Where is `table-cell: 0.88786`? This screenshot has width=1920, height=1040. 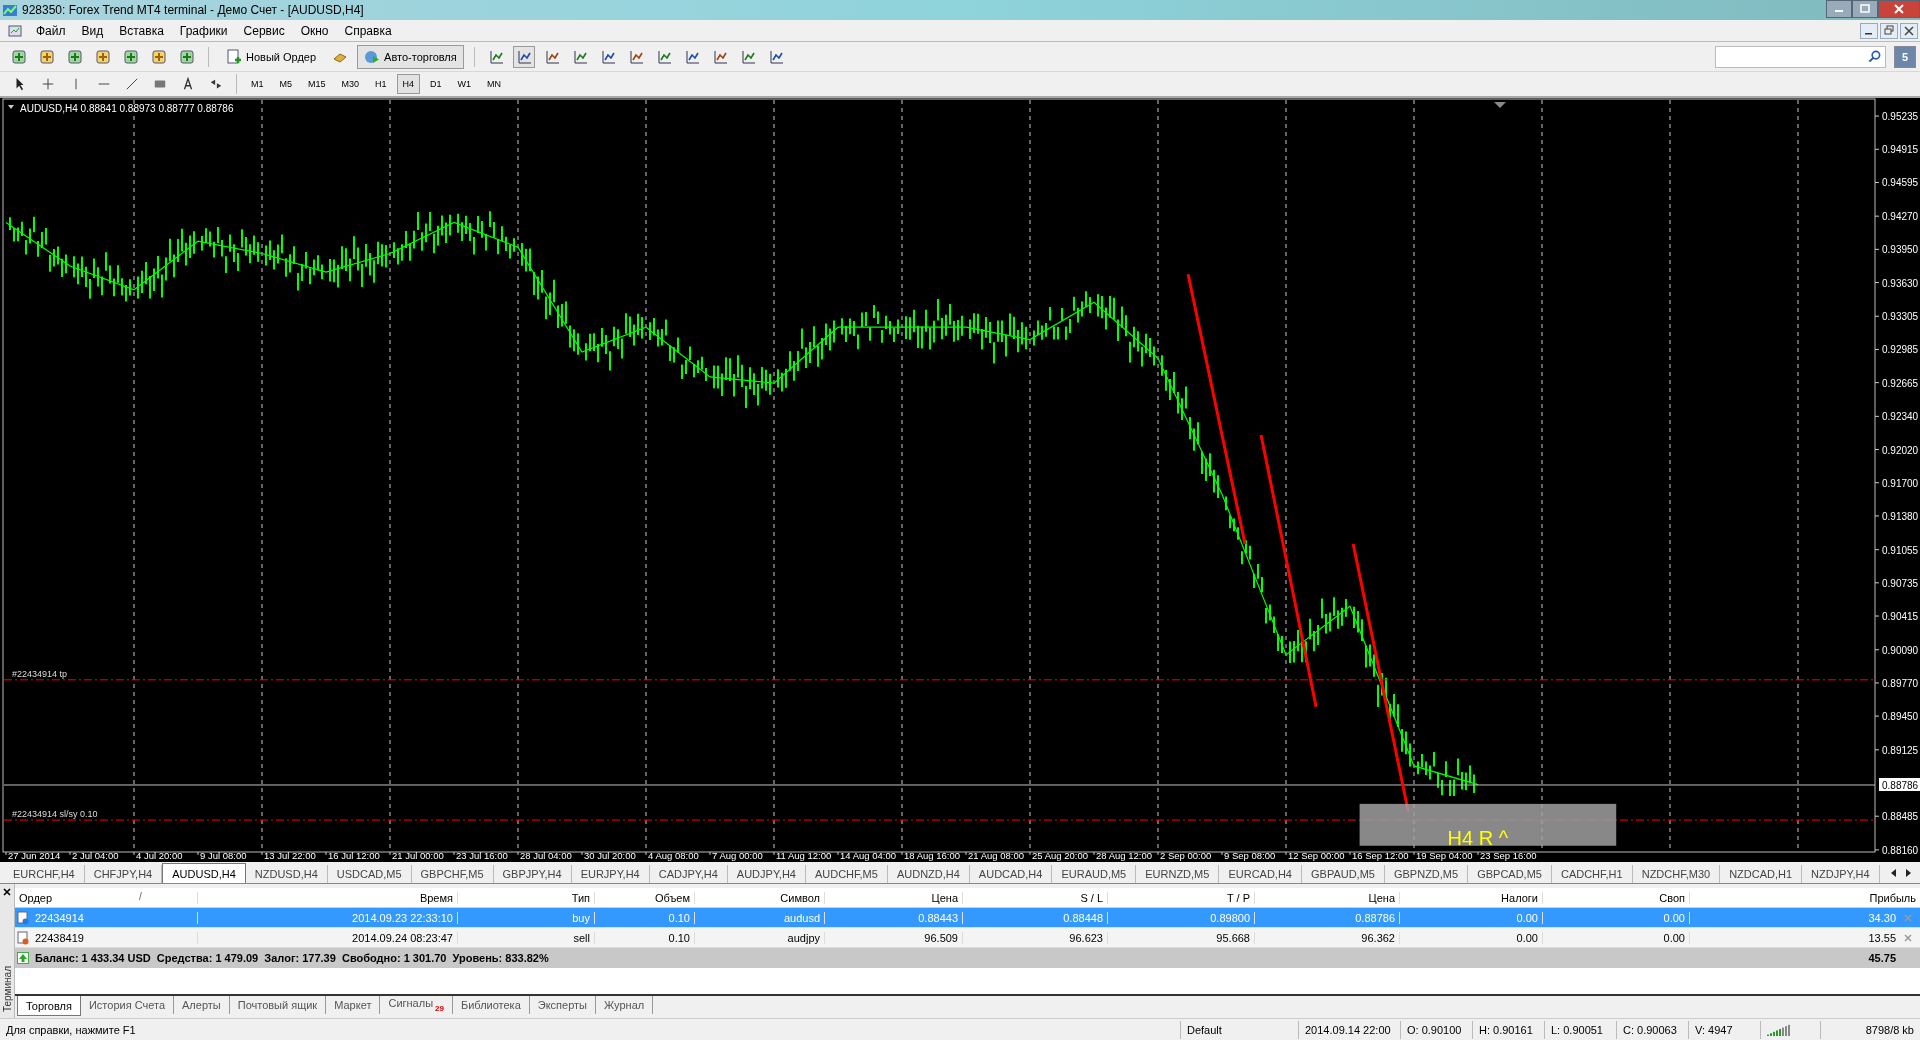 table-cell: 0.88786 is located at coordinates (1327, 917).